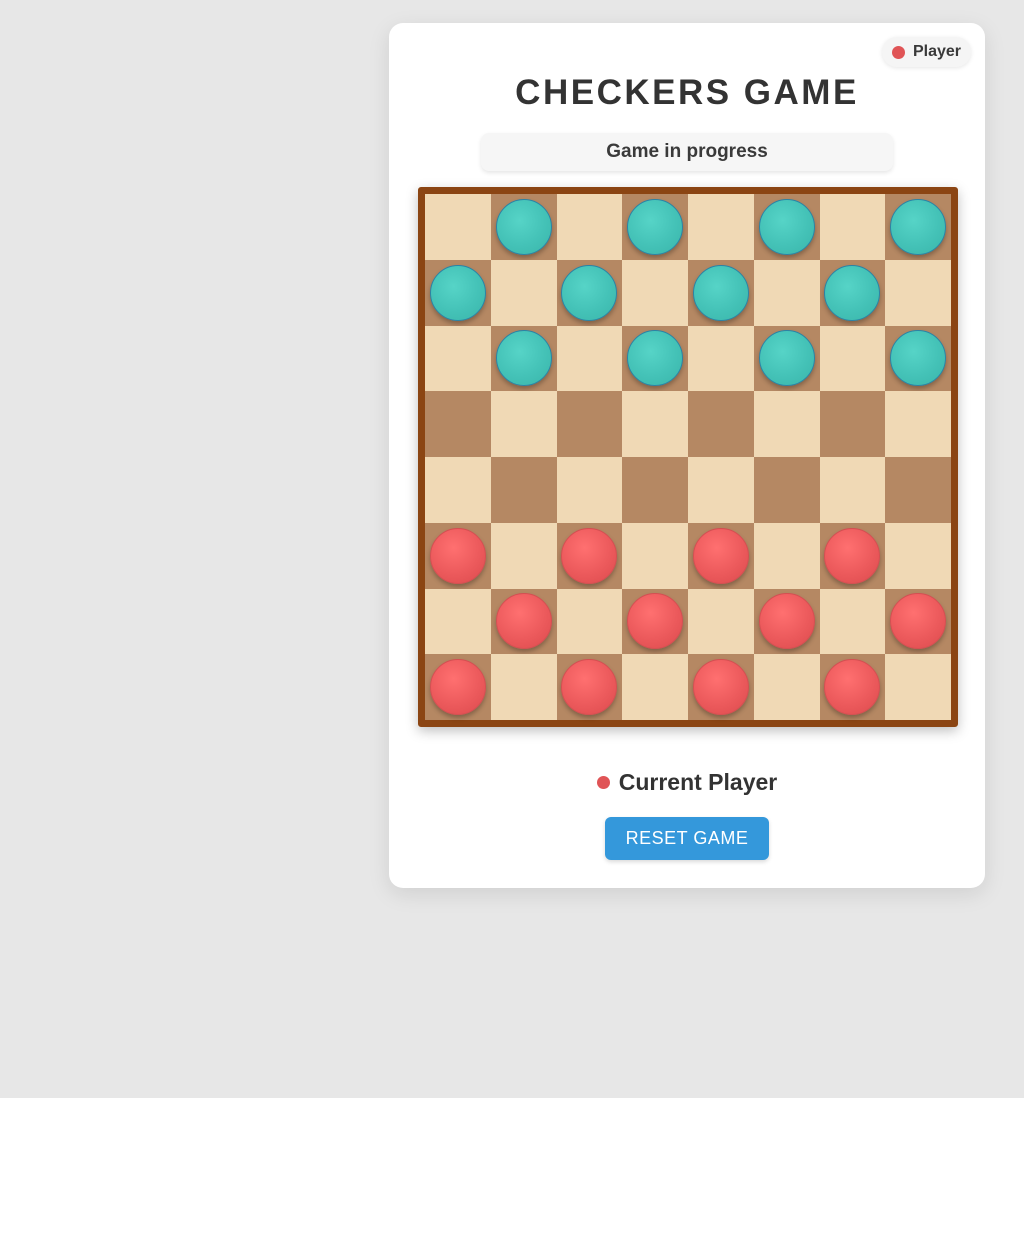  I want to click on board-square-r5-c8, so click(918, 490).